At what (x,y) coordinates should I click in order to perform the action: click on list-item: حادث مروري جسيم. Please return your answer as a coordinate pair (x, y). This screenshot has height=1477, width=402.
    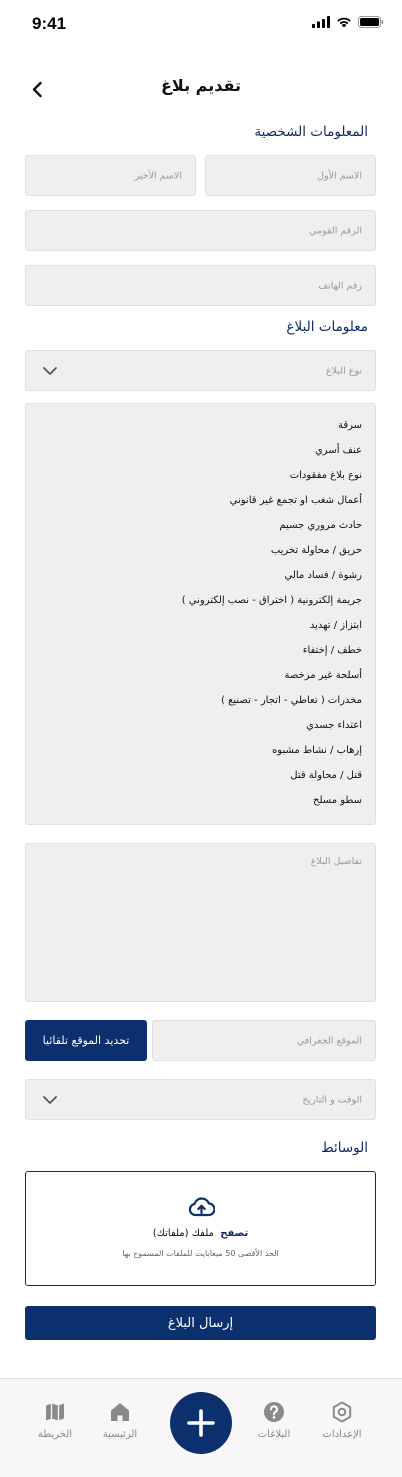
    Looking at the image, I should click on (320, 525).